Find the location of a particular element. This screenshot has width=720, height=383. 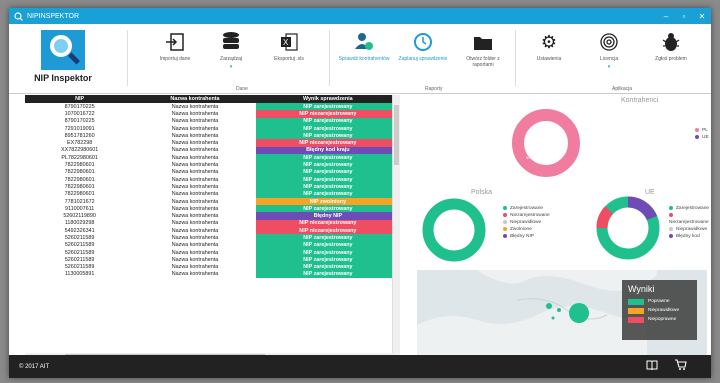

manual-book-icon is located at coordinates (652, 366).